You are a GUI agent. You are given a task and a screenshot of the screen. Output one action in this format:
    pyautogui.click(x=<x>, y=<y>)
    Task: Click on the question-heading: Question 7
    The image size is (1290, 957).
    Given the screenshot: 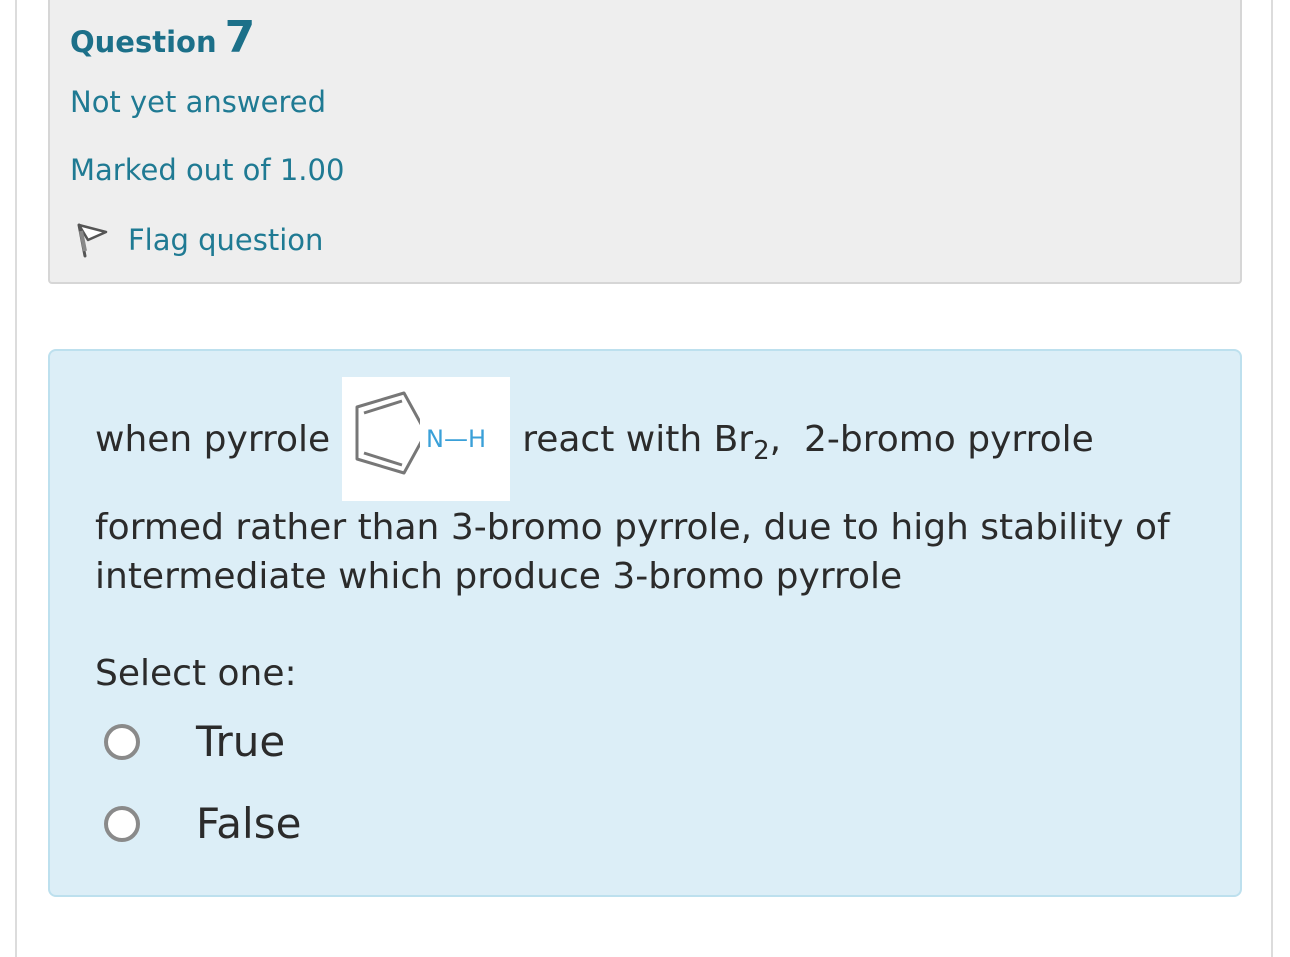 What is the action you would take?
    pyautogui.click(x=162, y=37)
    